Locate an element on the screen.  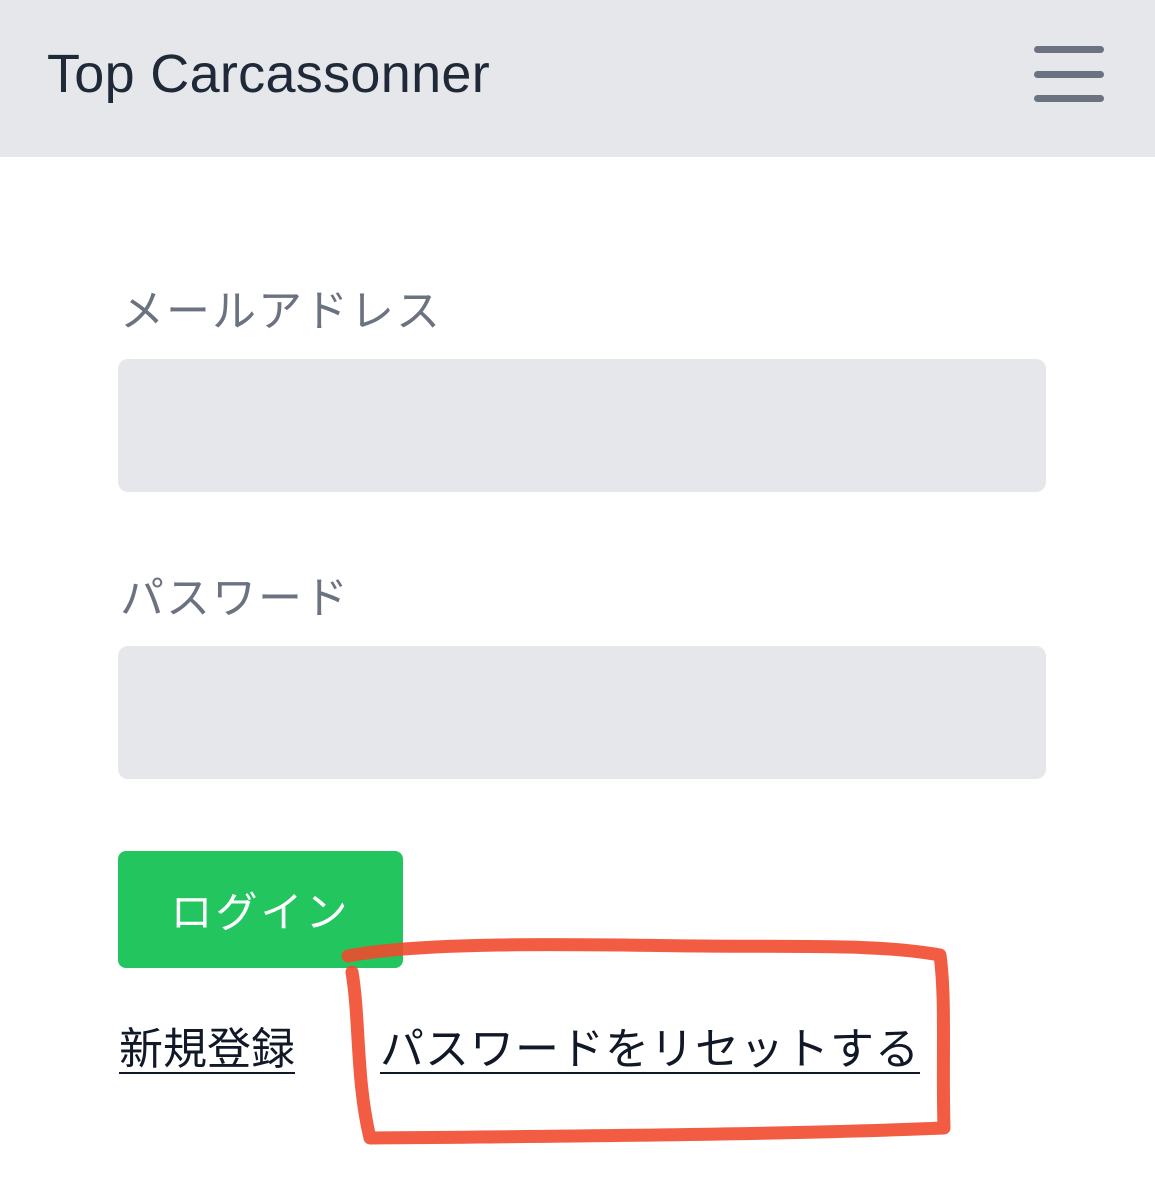
email-field is located at coordinates (582, 425).